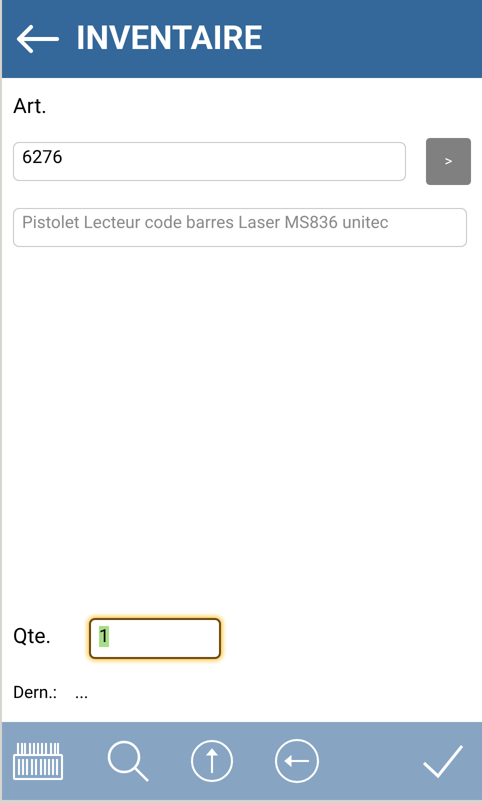 This screenshot has height=803, width=482. I want to click on last-label: Dern.:, so click(35, 693).